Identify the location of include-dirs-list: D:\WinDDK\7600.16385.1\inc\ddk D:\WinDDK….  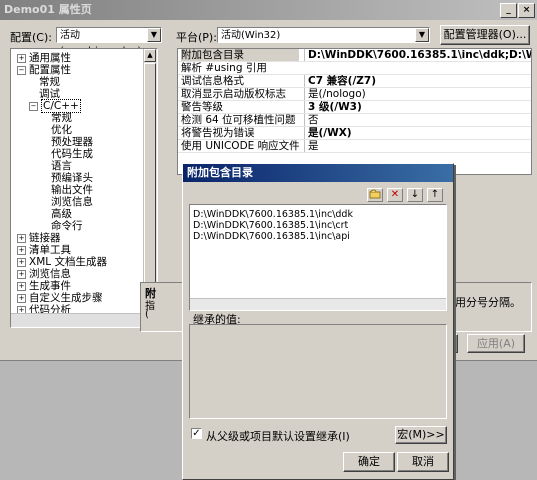
(318, 257).